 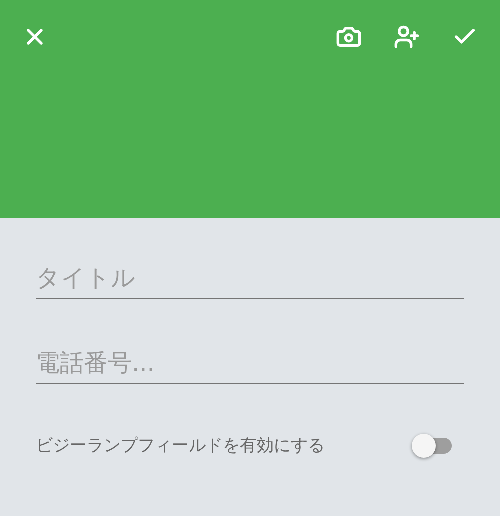 What do you see at coordinates (407, 37) in the screenshot?
I see `add-person-icon` at bounding box center [407, 37].